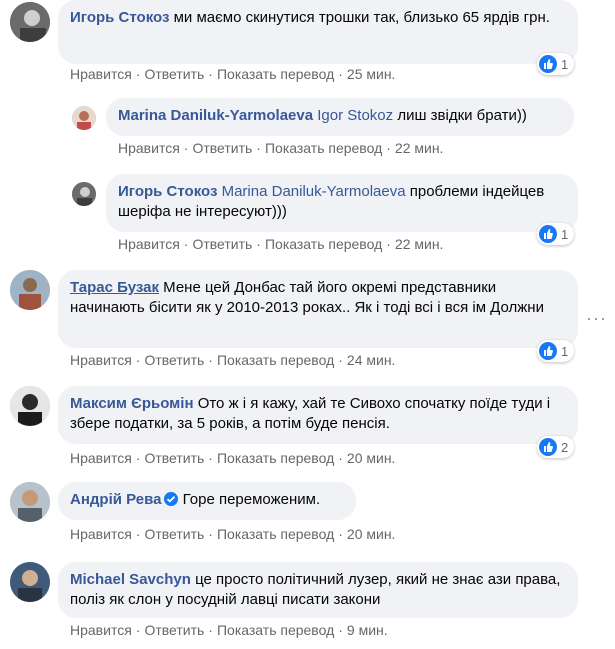  I want to click on comment-author: Андрій Рева, so click(115, 499).